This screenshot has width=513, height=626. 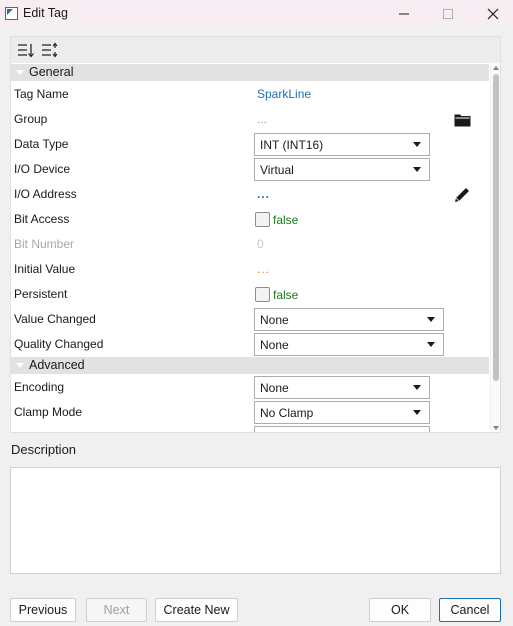 What do you see at coordinates (256, 14) in the screenshot?
I see `title-bar: Edit Tag` at bounding box center [256, 14].